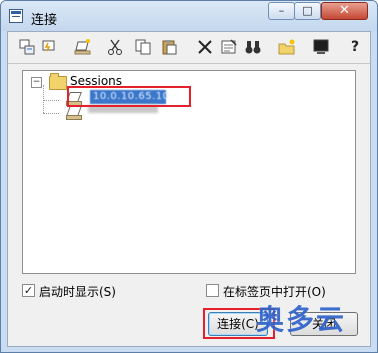 Image resolution: width=378 pixels, height=353 pixels. I want to click on minimize-button: –, so click(281, 11).